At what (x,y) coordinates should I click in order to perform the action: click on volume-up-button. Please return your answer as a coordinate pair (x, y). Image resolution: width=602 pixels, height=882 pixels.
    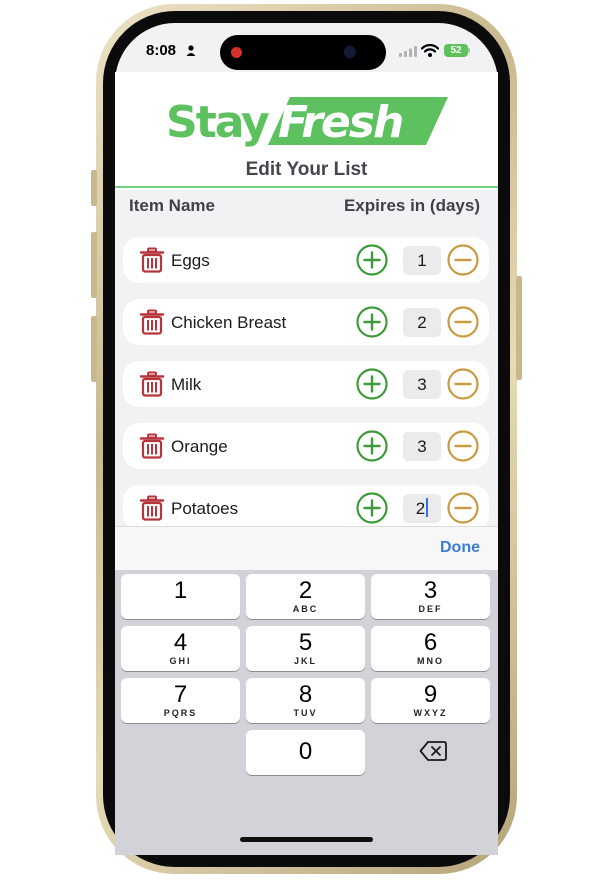
    Looking at the image, I should click on (94, 265).